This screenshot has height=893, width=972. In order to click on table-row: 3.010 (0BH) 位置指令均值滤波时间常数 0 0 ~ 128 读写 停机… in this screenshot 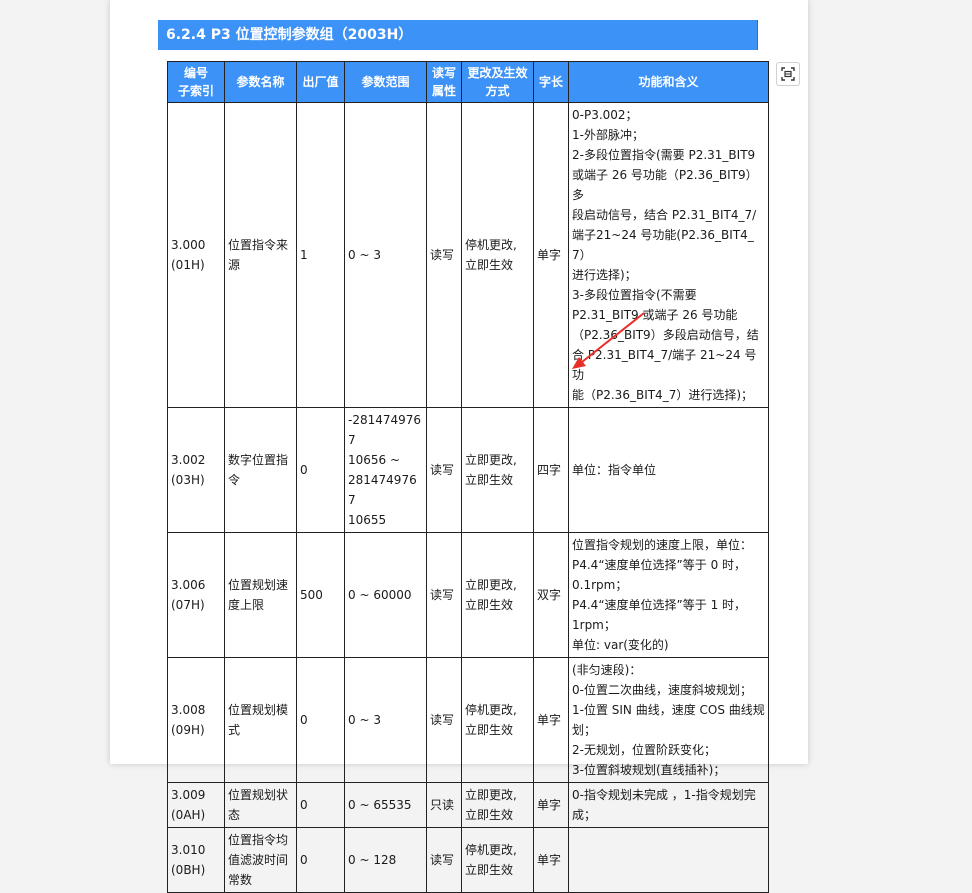, I will do `click(468, 860)`.